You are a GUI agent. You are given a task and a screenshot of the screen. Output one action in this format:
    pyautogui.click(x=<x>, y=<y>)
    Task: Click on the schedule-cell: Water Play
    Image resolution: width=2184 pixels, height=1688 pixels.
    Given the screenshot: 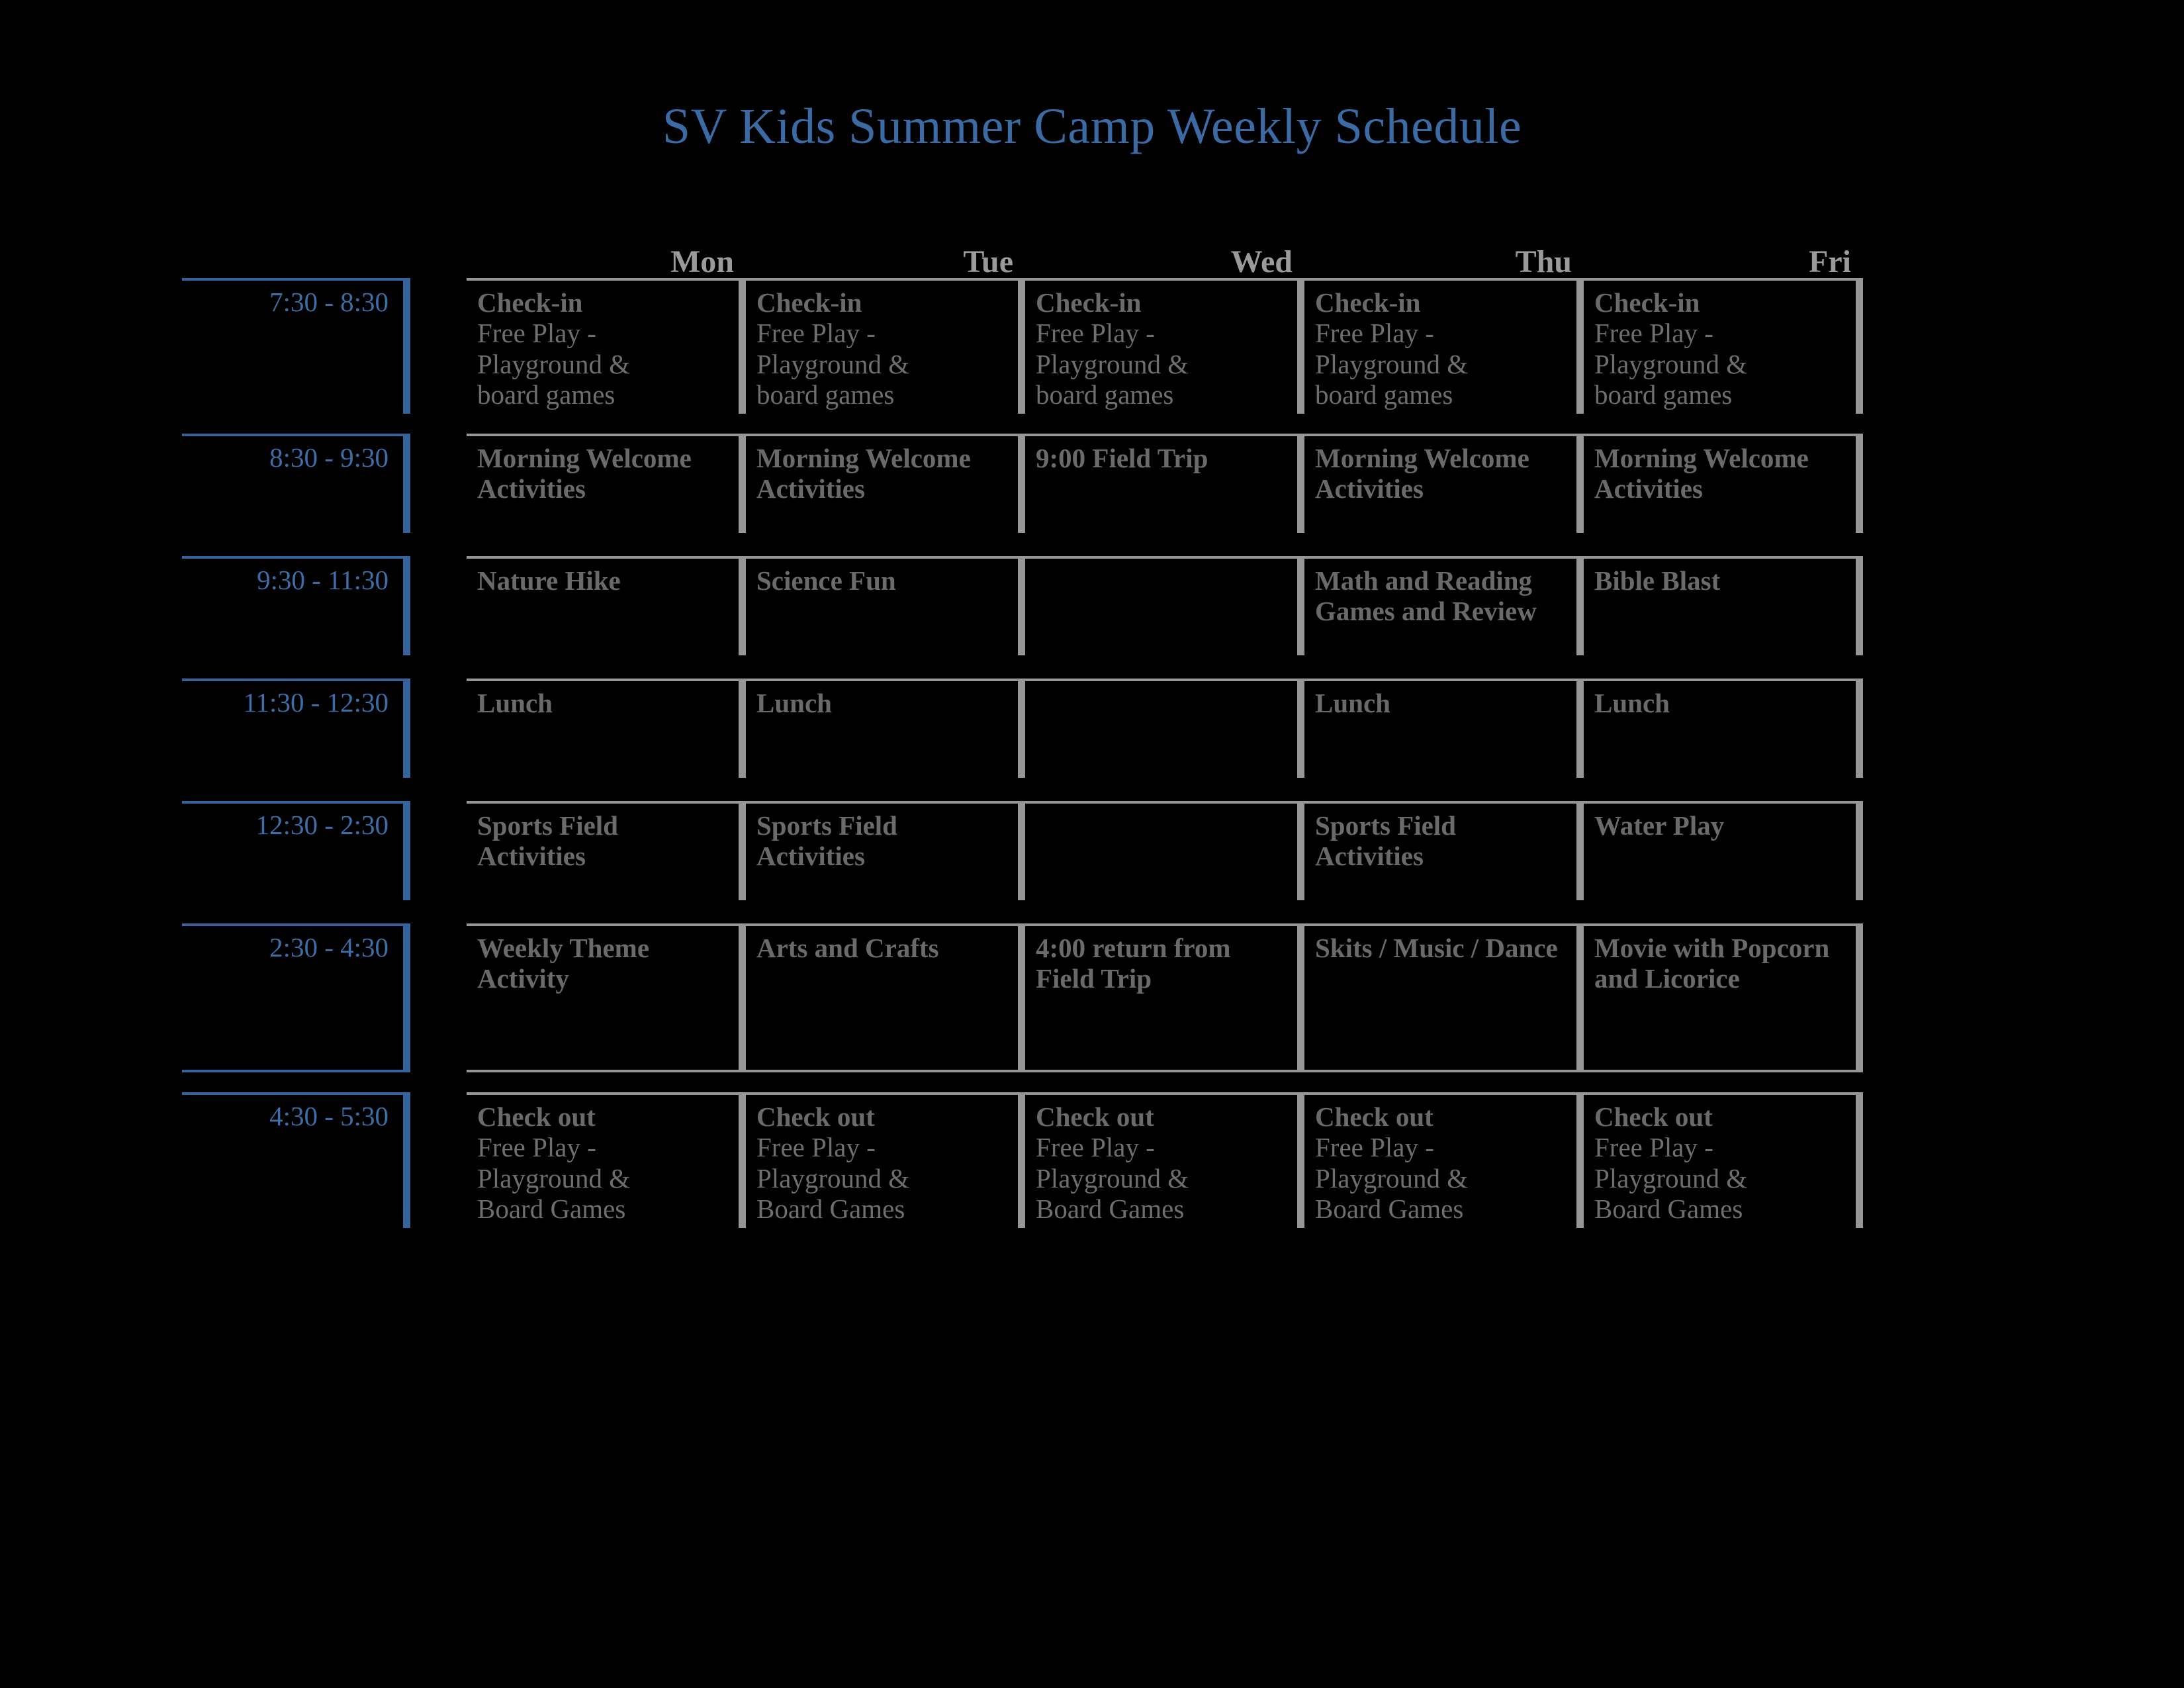 What is the action you would take?
    pyautogui.click(x=1723, y=850)
    